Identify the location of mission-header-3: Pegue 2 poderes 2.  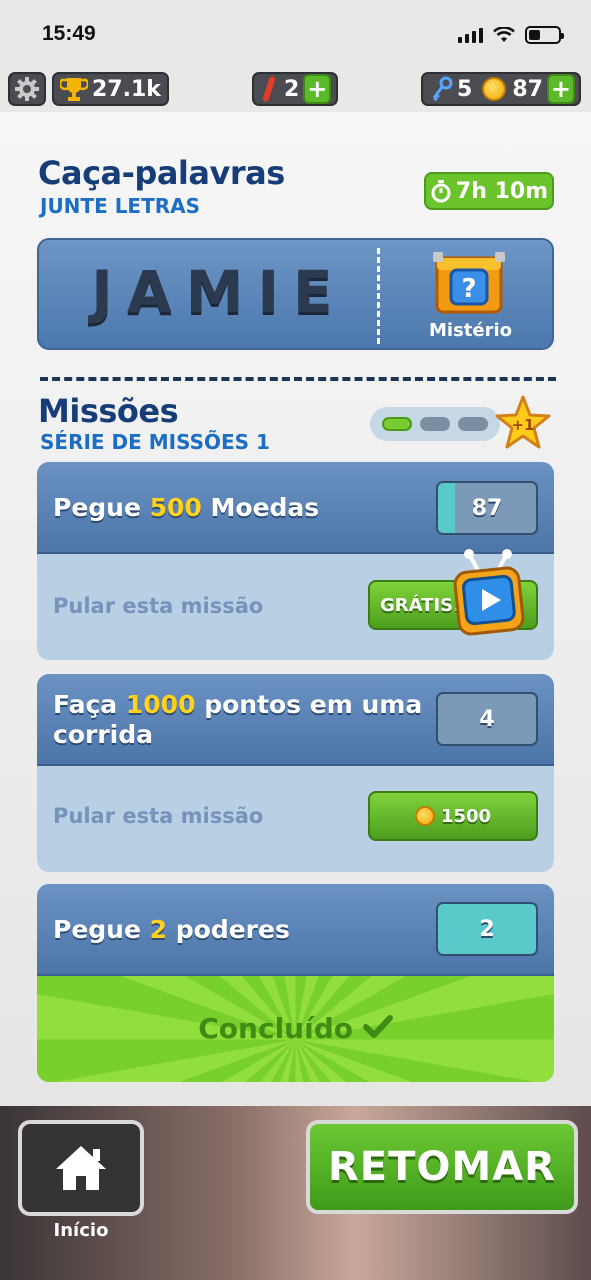
(295, 930).